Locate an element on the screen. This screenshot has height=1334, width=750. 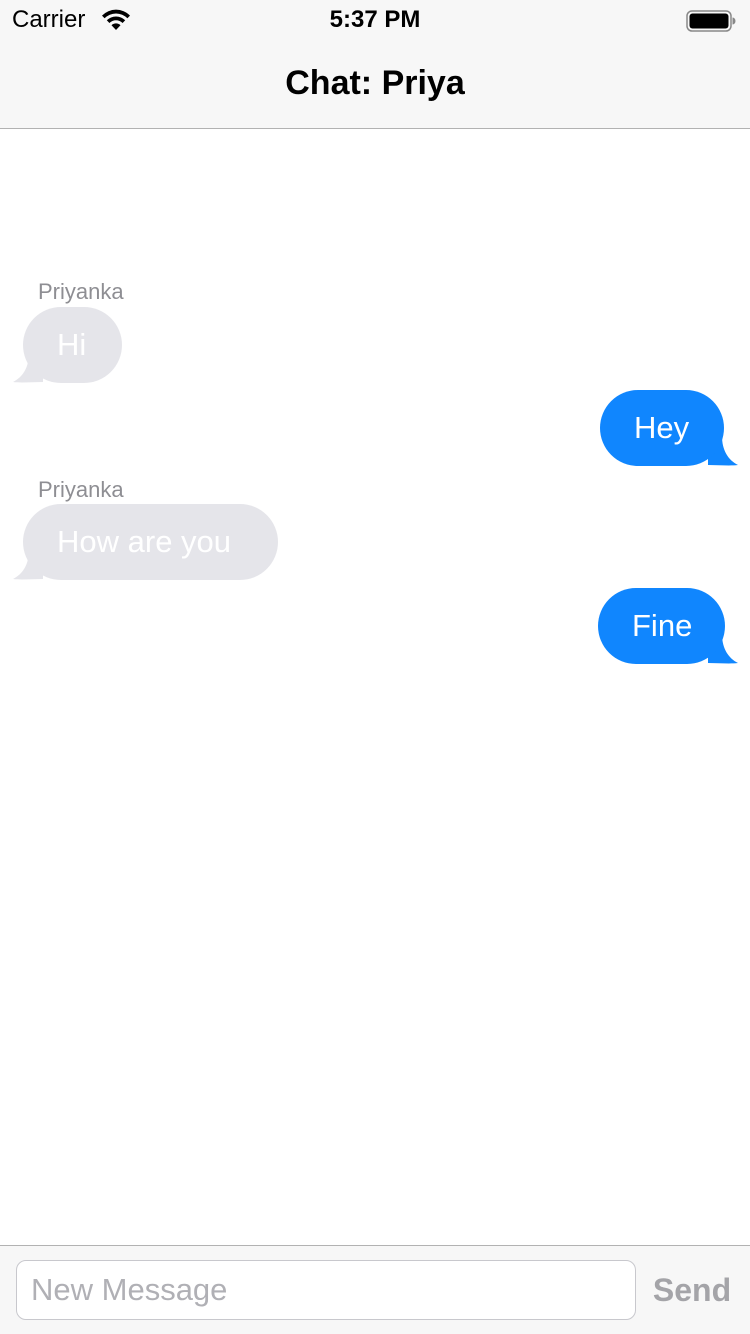
status-bar: Carrier 5:37 PM is located at coordinates (375, 20).